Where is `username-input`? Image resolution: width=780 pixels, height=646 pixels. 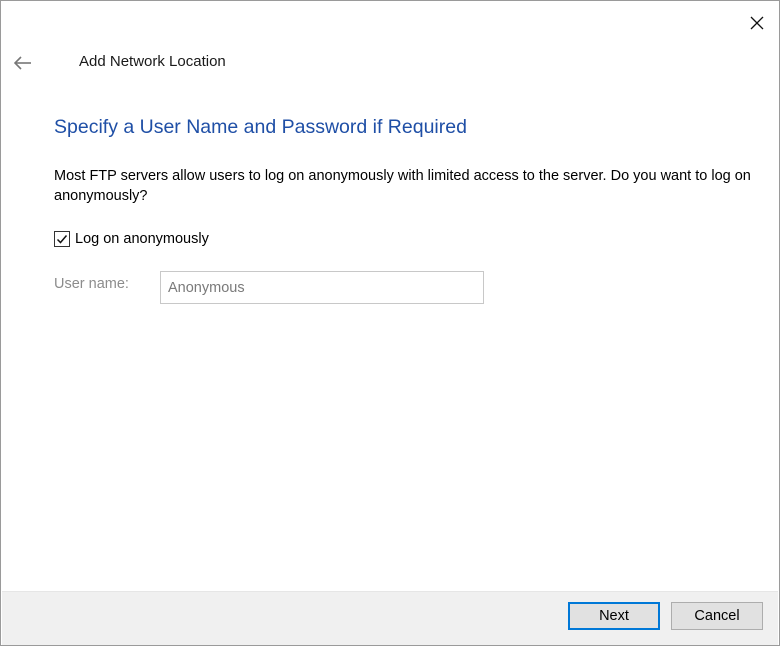 username-input is located at coordinates (322, 287).